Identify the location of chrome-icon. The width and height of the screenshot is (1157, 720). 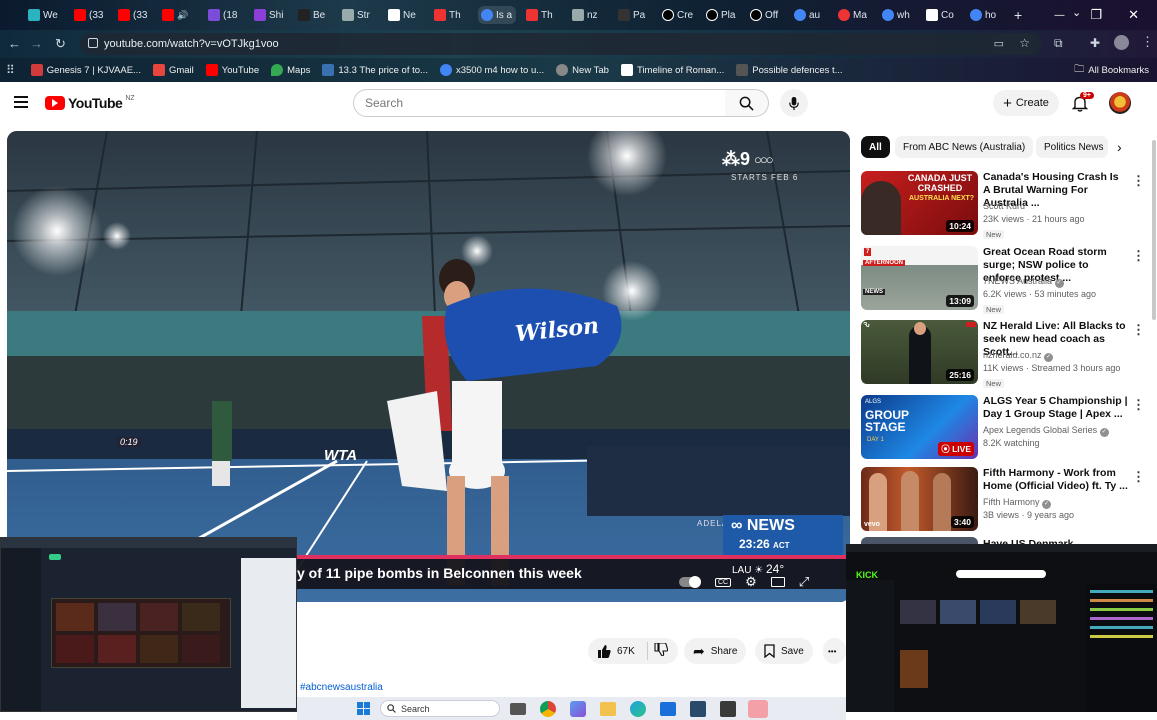
(548, 708).